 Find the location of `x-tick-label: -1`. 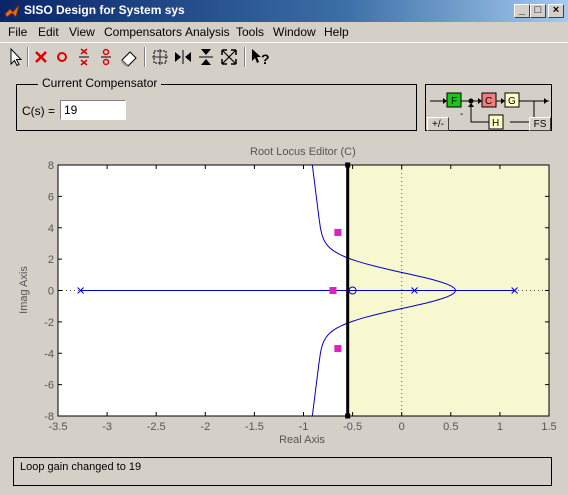

x-tick-label: -1 is located at coordinates (304, 427).